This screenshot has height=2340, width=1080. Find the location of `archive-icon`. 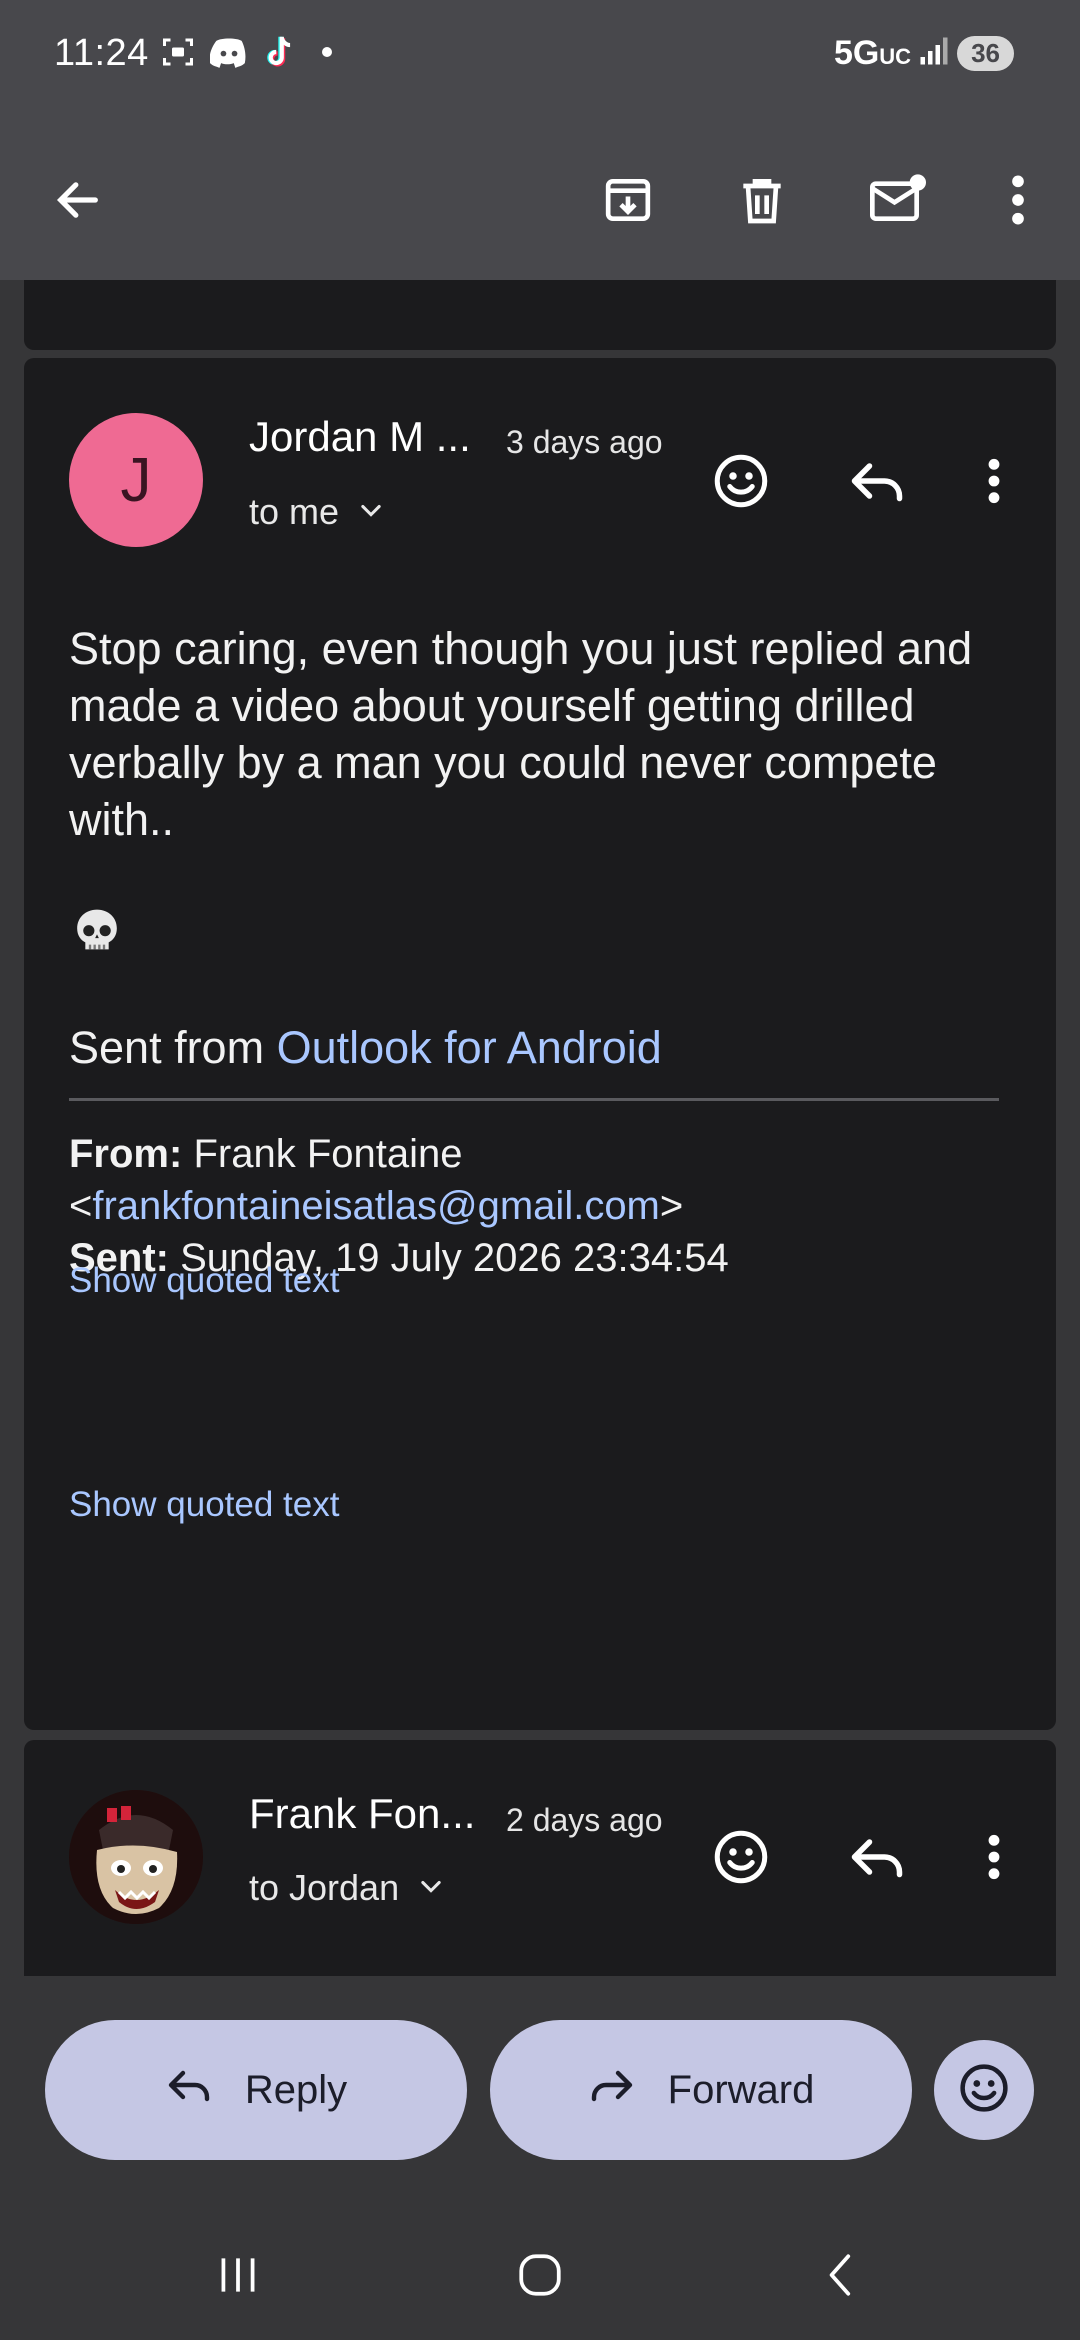

archive-icon is located at coordinates (628, 200).